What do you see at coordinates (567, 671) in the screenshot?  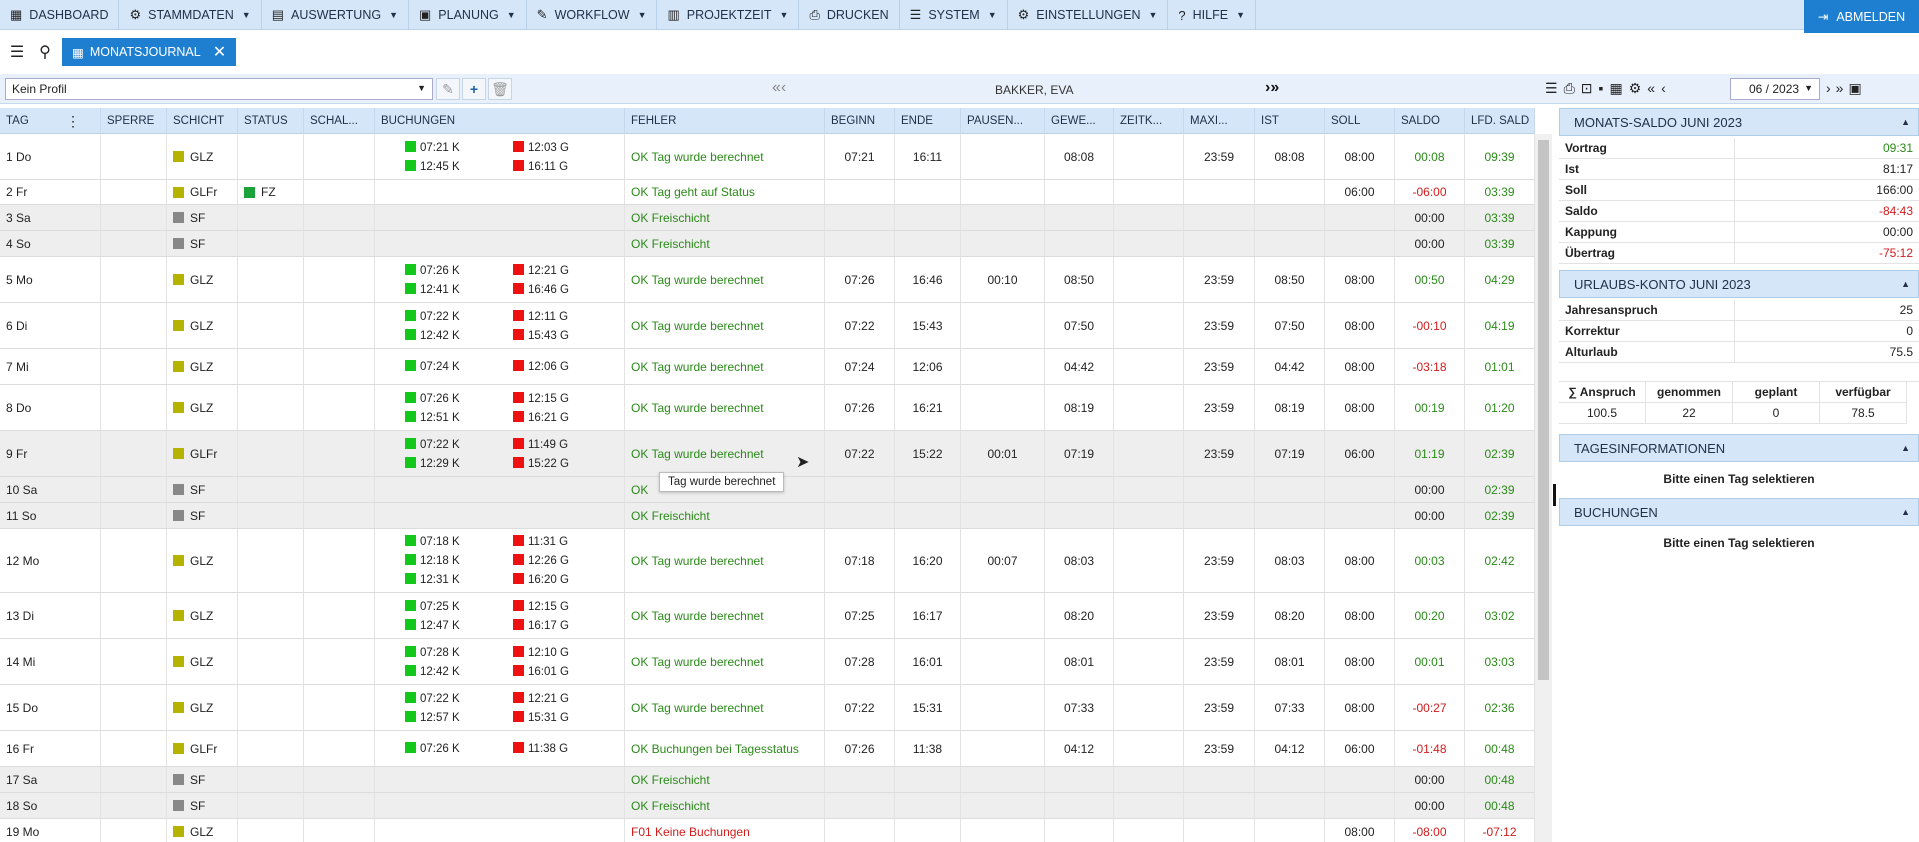 I see `booking-gehen: 16:01 G` at bounding box center [567, 671].